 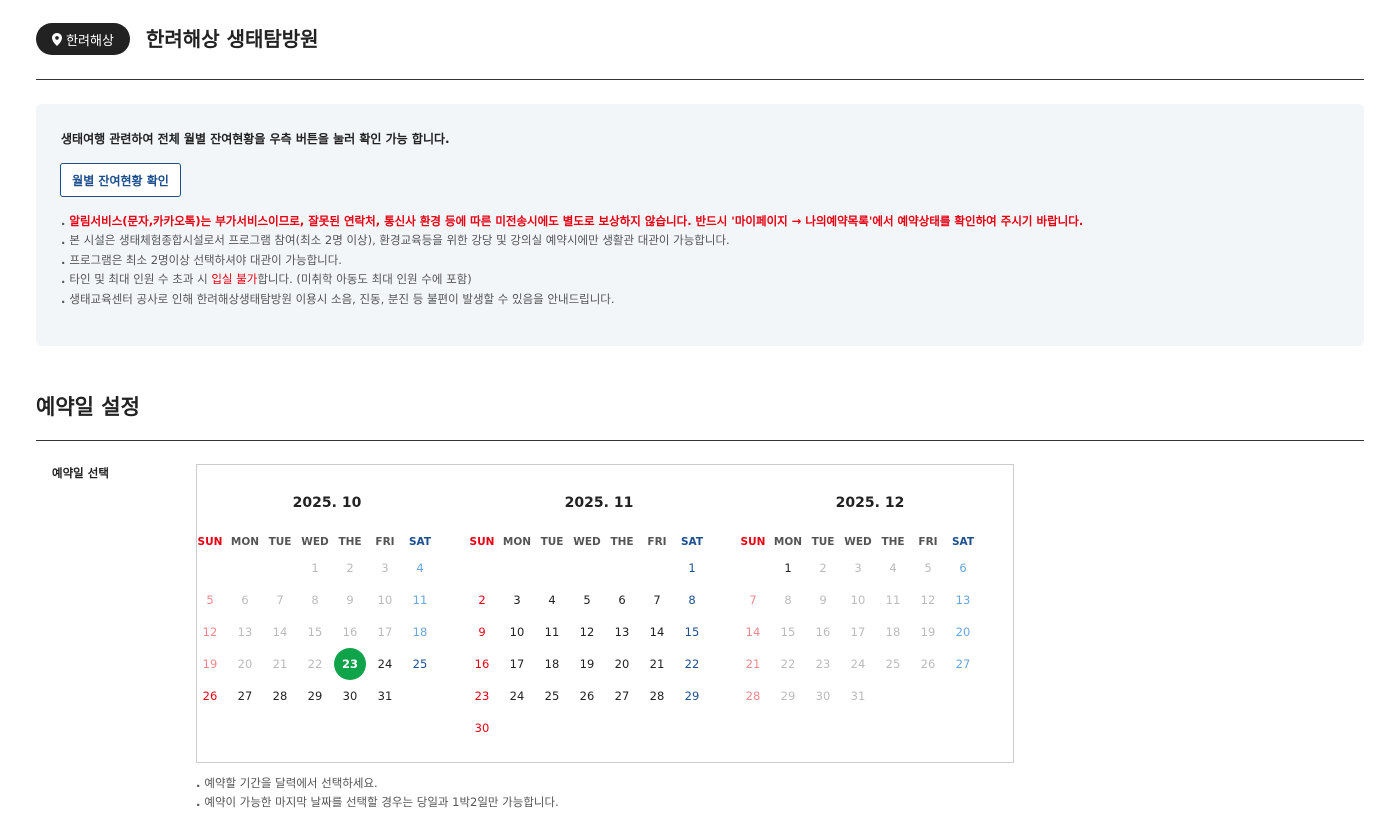 I want to click on notice-minimum: 프로그램은 최소 2명이상 선택하셔야 대관이 가능합니다., so click(x=572, y=260).